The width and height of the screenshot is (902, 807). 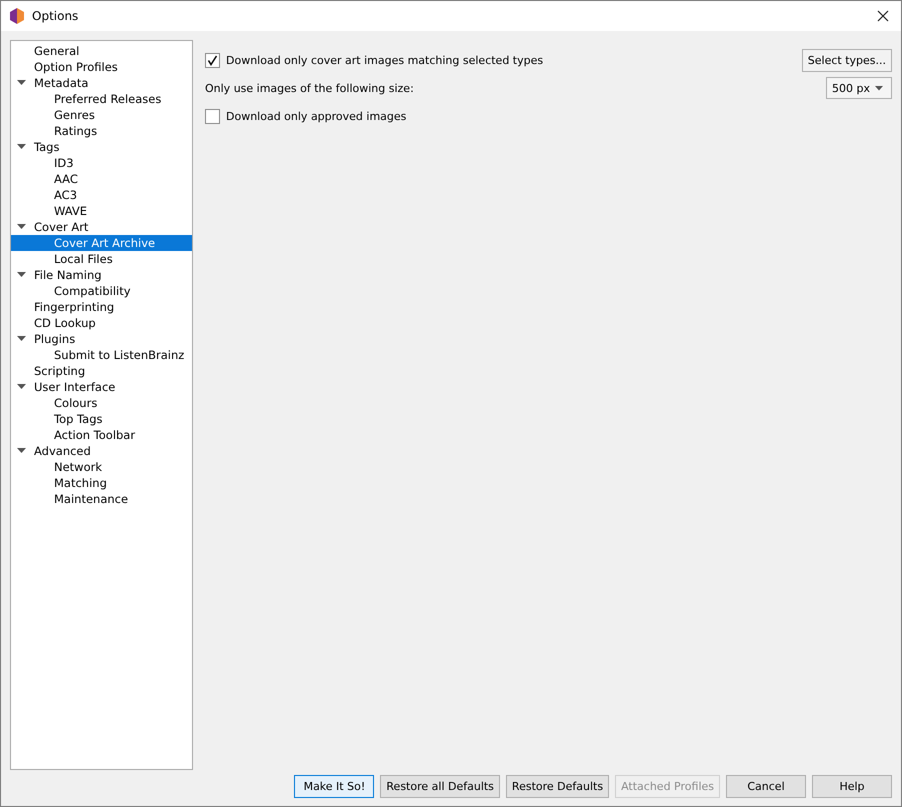 What do you see at coordinates (859, 88) in the screenshot?
I see `size-dropdown: 500 px` at bounding box center [859, 88].